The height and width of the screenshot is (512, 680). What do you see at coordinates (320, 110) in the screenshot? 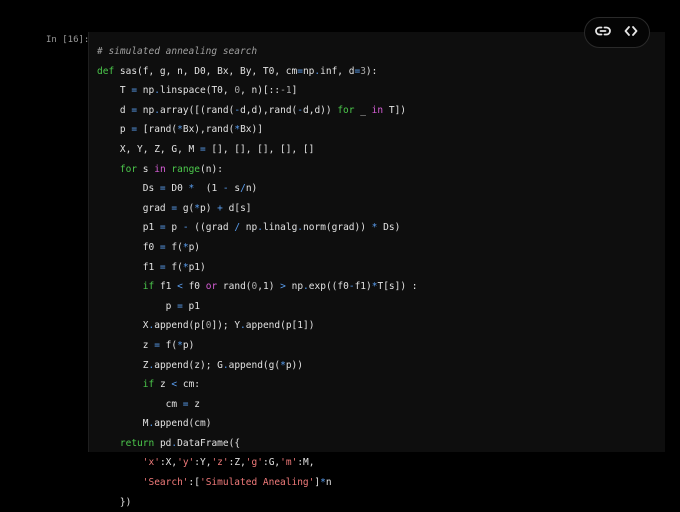
I see `code-token: d,d))` at bounding box center [320, 110].